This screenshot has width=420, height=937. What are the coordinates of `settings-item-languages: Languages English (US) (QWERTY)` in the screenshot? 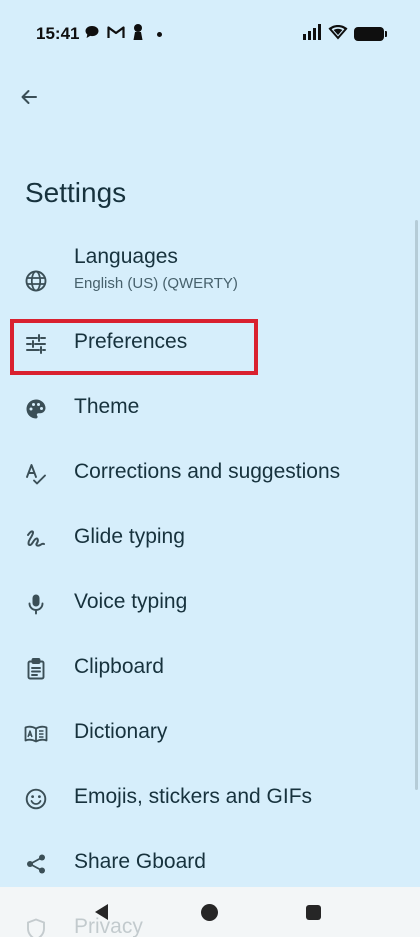 It's located at (210, 281).